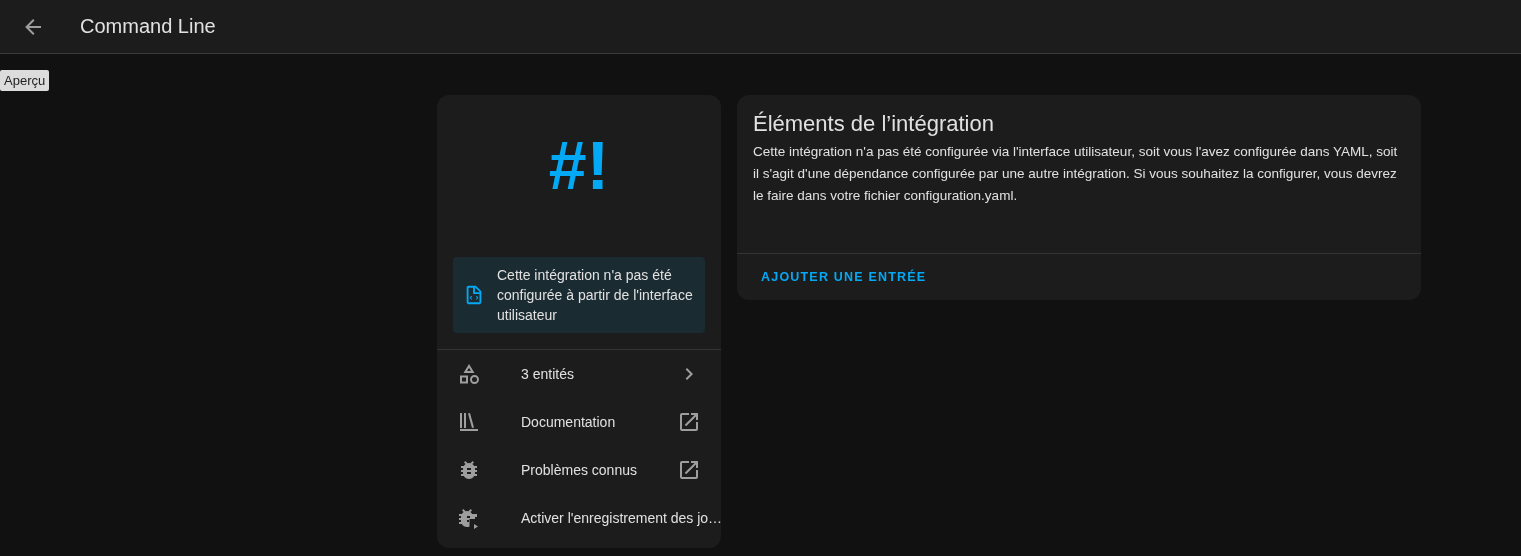  I want to click on shapes-icon, so click(469, 374).